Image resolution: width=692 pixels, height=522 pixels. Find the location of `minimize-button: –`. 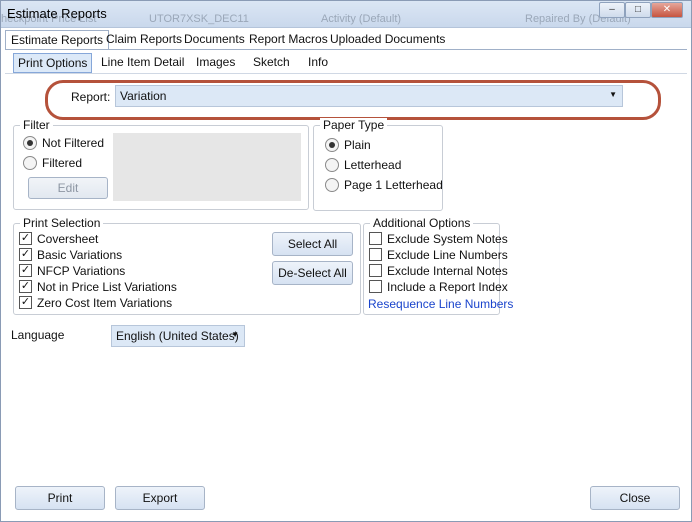

minimize-button: – is located at coordinates (612, 10).